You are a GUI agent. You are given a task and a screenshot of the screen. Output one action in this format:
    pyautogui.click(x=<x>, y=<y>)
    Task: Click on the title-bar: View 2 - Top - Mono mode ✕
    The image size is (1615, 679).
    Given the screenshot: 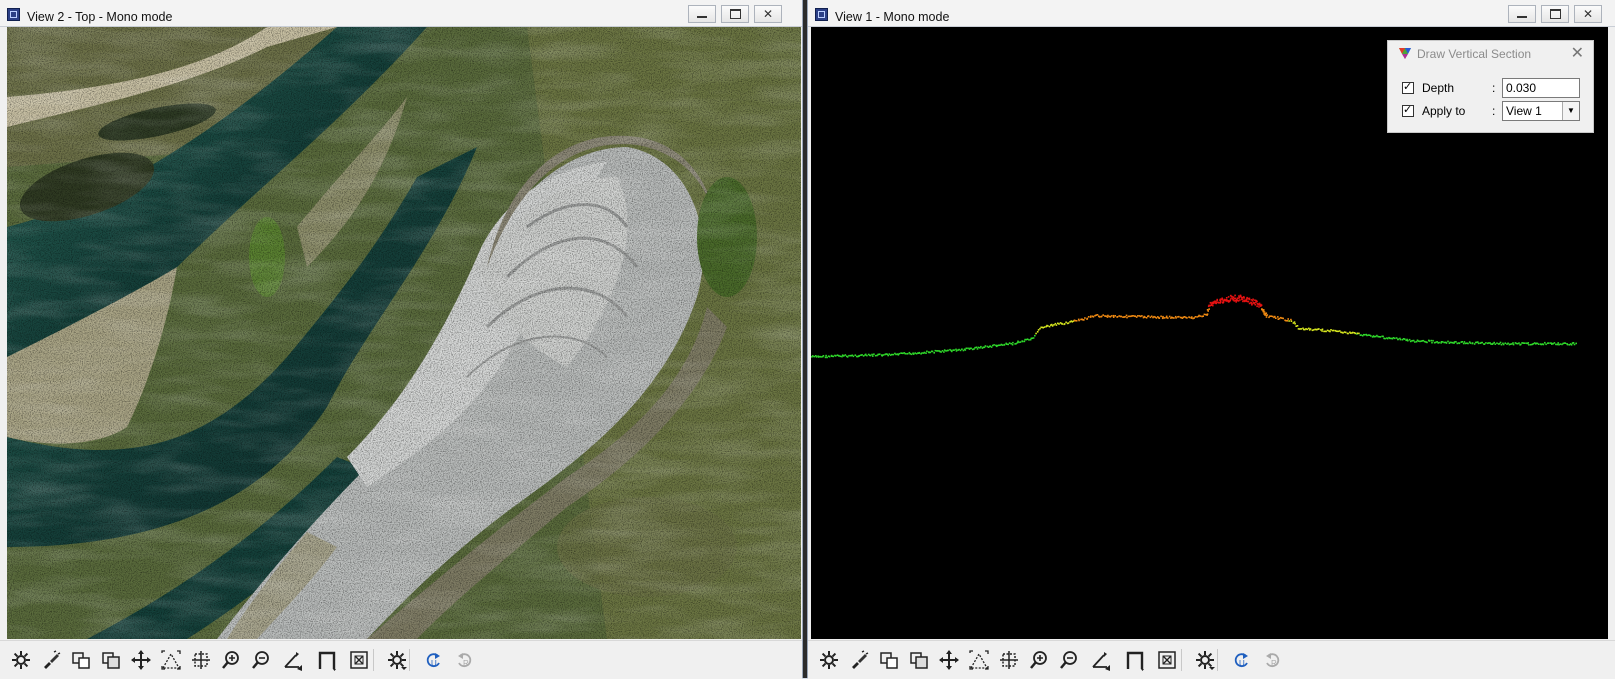 What is the action you would take?
    pyautogui.click(x=401, y=13)
    